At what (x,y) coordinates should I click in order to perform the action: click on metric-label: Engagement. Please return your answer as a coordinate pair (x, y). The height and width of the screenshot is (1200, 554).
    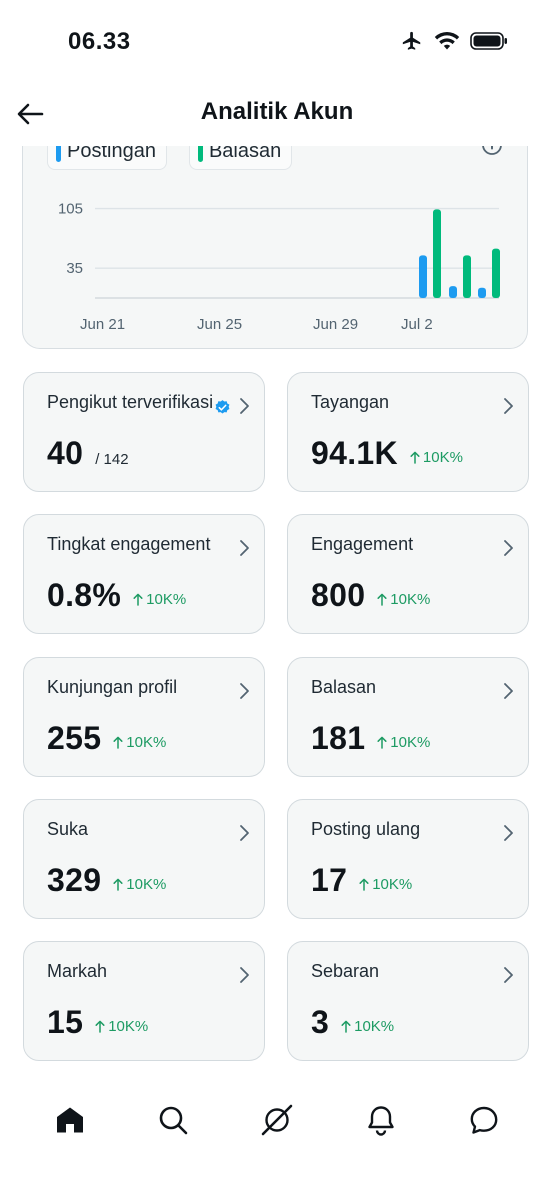
    Looking at the image, I should click on (362, 544).